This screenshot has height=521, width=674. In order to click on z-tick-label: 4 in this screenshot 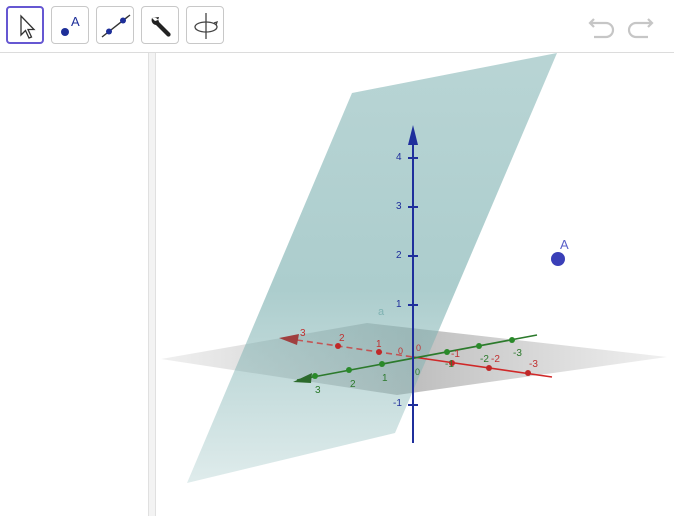, I will do `click(399, 157)`.